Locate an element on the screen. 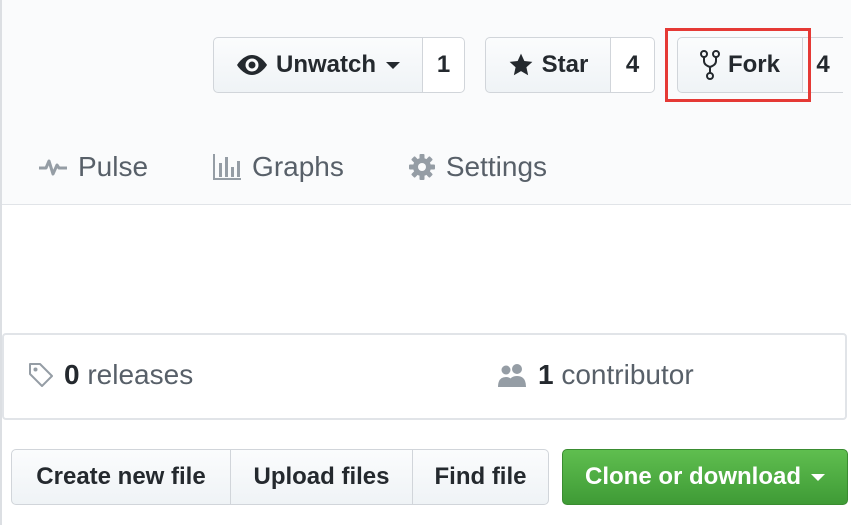 This screenshot has height=525, width=851. tab-pulse: Pulse is located at coordinates (93, 167).